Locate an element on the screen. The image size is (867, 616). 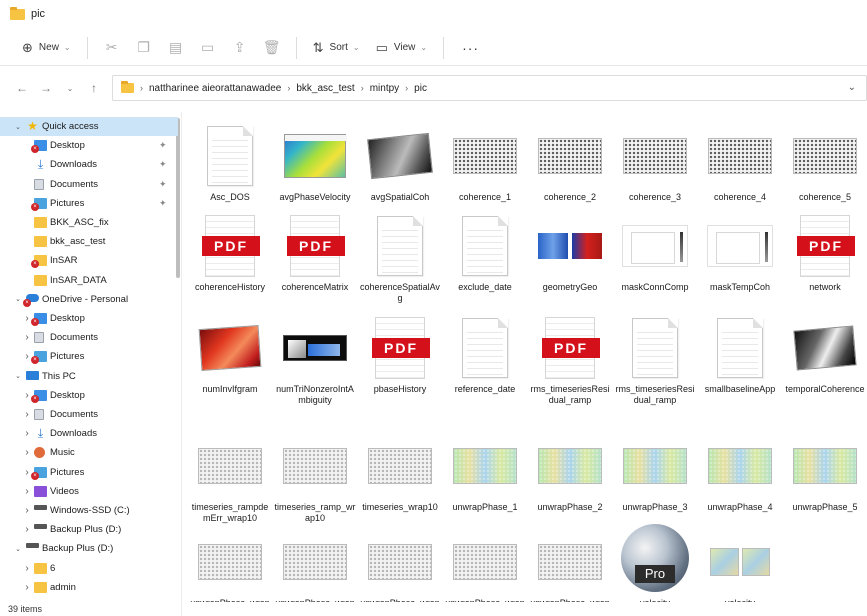
file-item: coherence_3 is located at coordinates (655, 164).